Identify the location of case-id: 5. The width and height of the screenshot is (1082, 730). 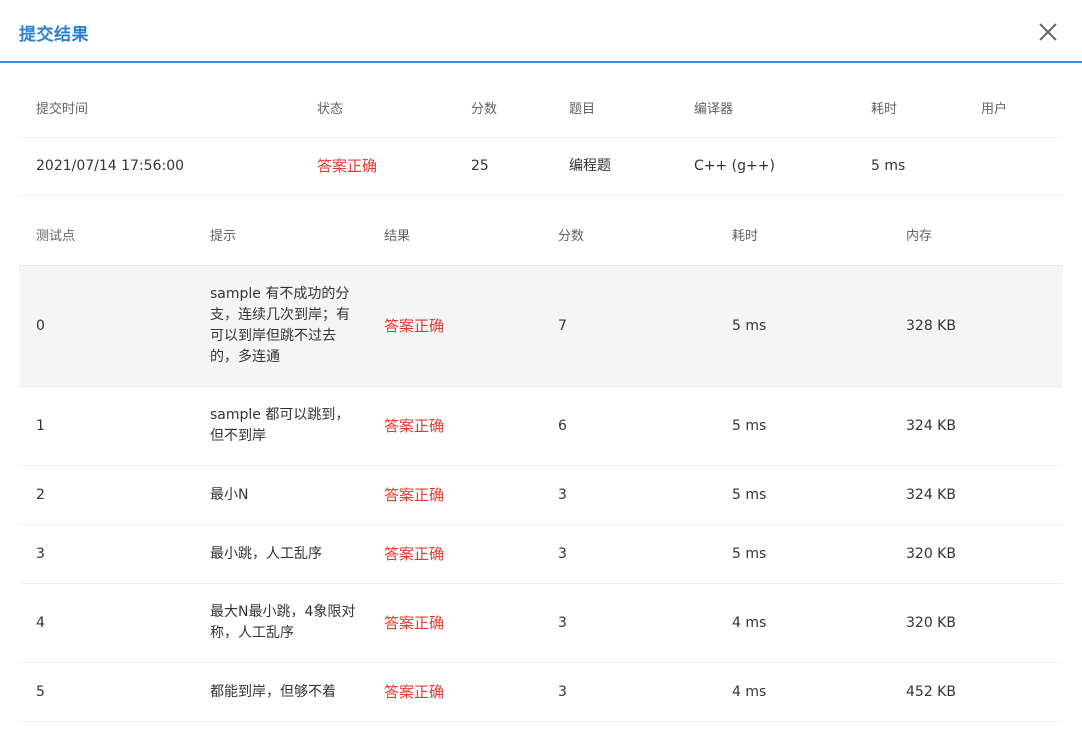
(40, 691).